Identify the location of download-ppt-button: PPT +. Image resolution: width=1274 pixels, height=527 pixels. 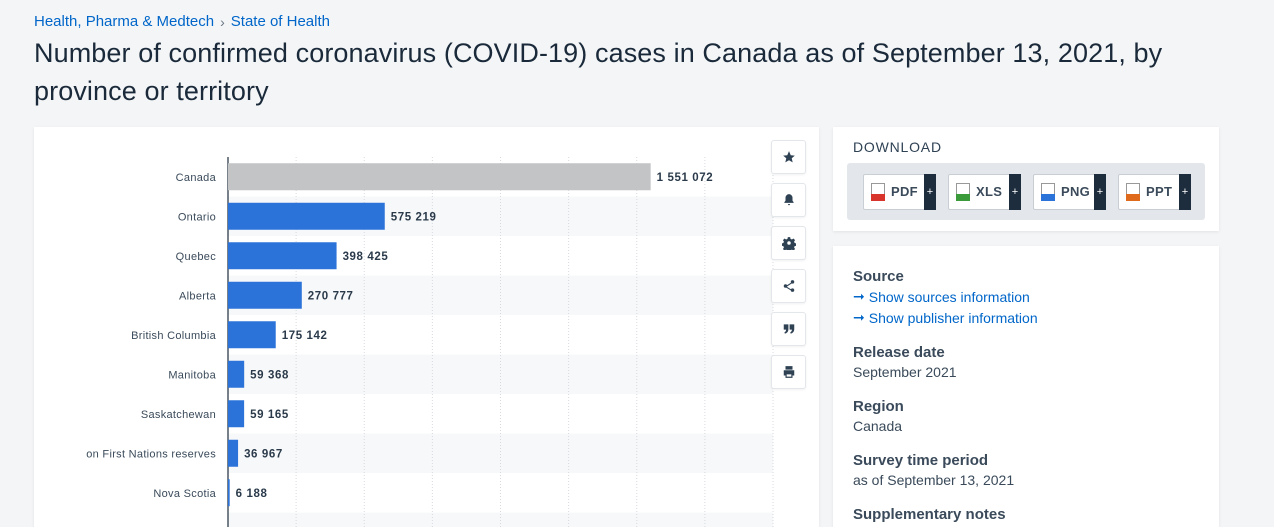
(1154, 191).